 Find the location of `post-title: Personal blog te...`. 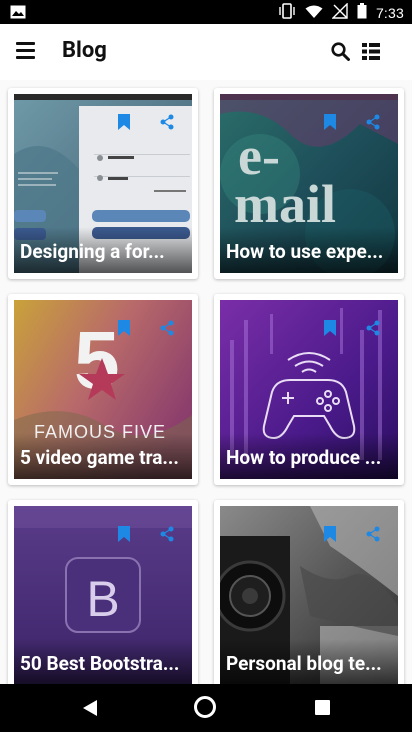

post-title: Personal blog te... is located at coordinates (304, 663).